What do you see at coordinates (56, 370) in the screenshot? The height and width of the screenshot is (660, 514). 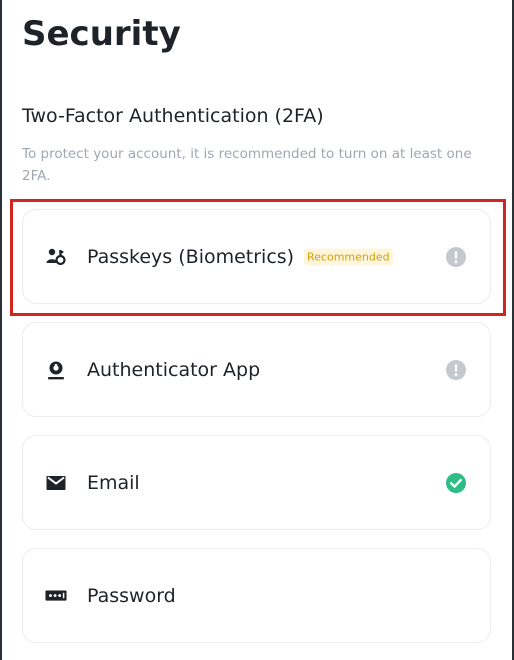 I see `authenticator-icon` at bounding box center [56, 370].